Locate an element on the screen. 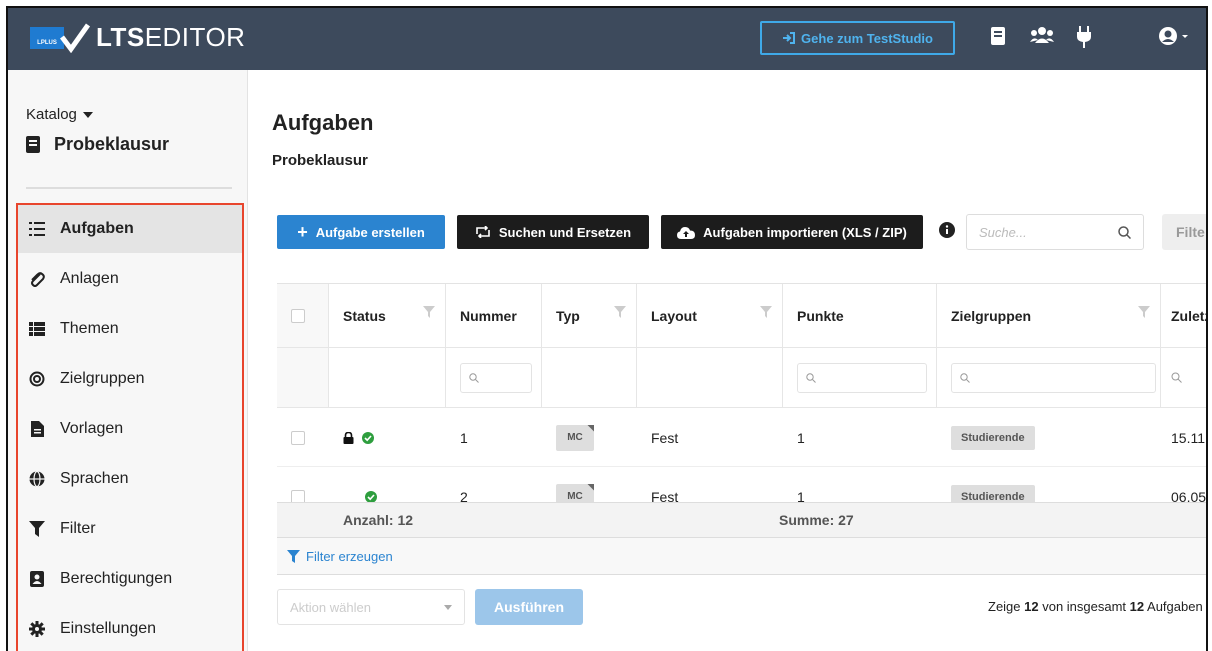 This screenshot has height=651, width=1212. create-task-button: + Aufgabe erstellen is located at coordinates (361, 232).